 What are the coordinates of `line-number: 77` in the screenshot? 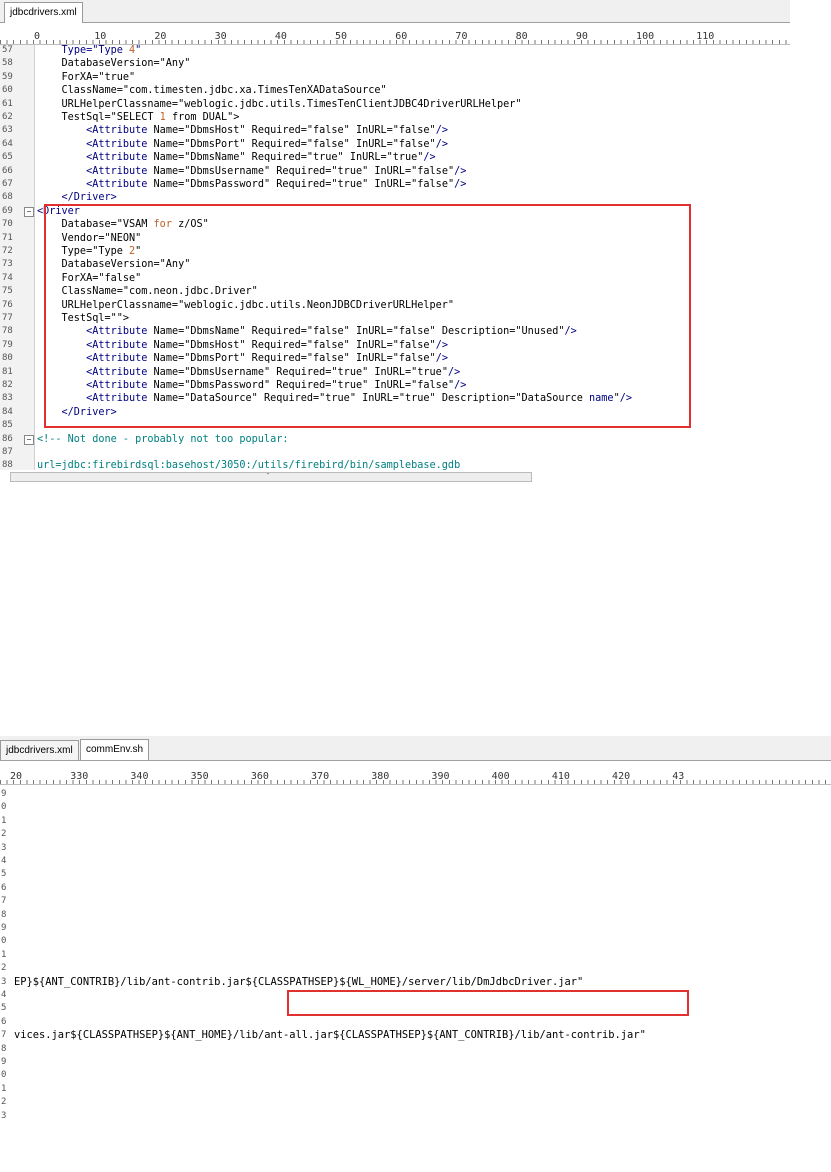 It's located at (7, 318).